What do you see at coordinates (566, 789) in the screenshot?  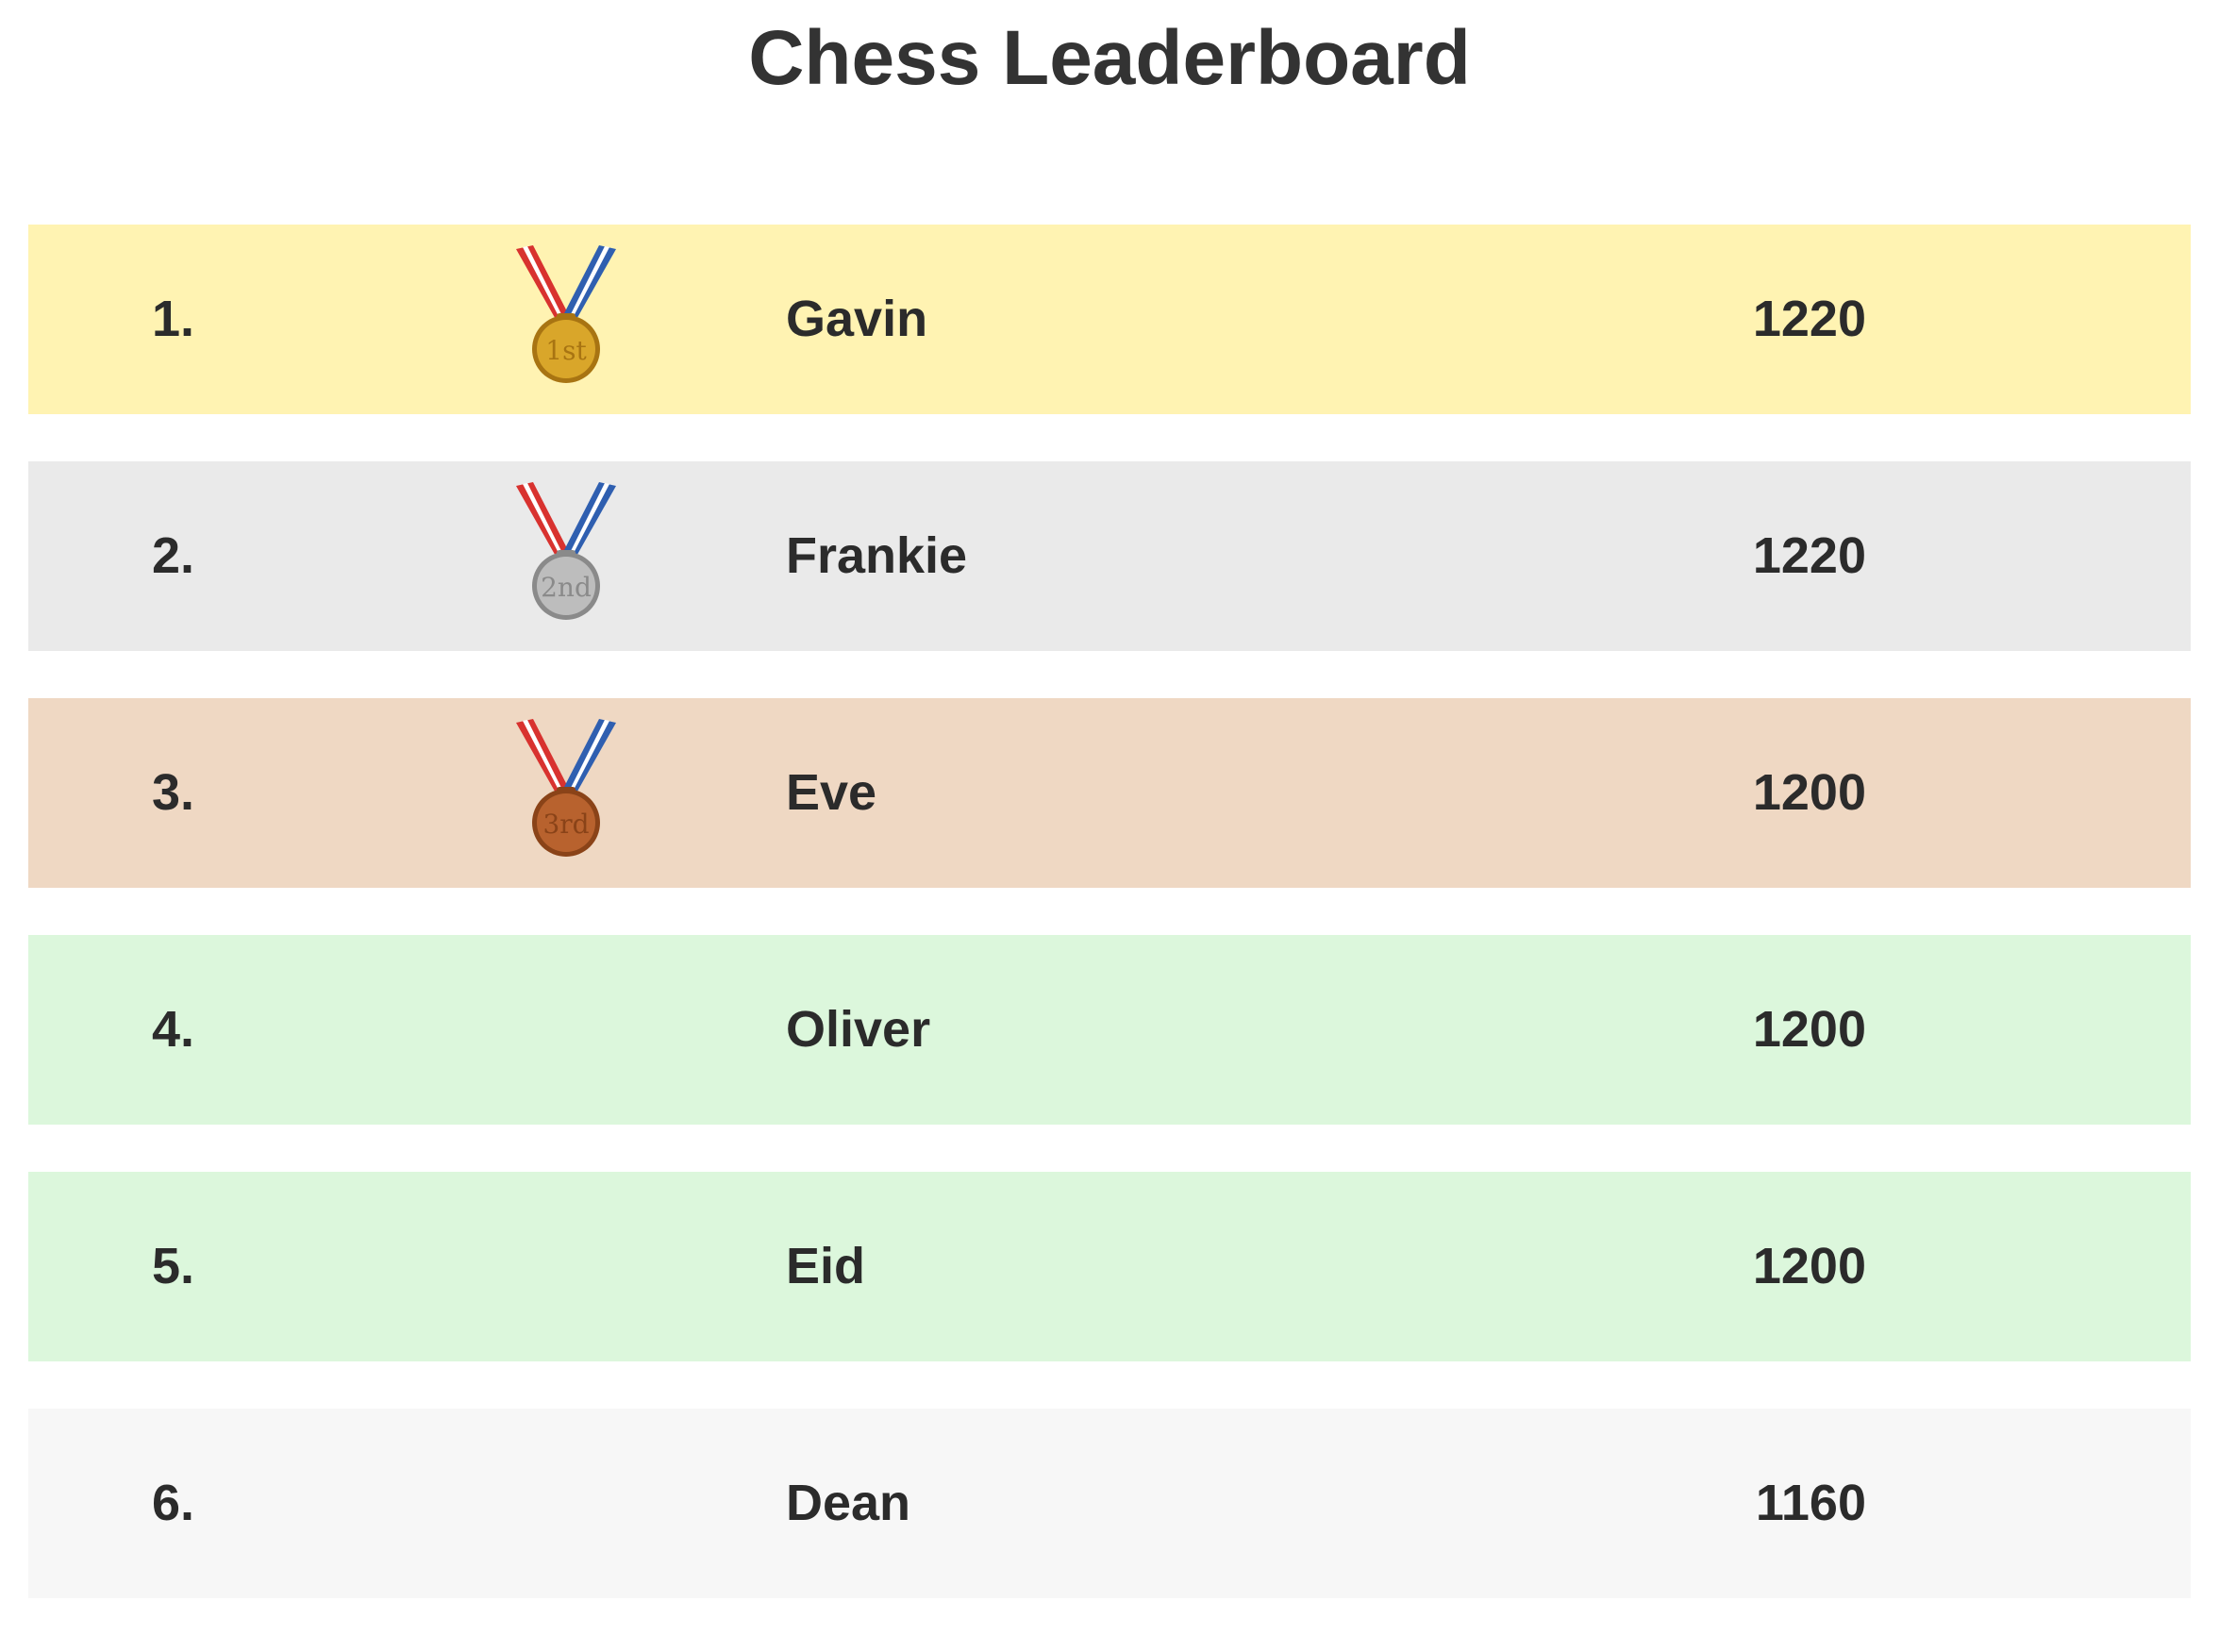 I see `bronze-medal-icon: 3rd` at bounding box center [566, 789].